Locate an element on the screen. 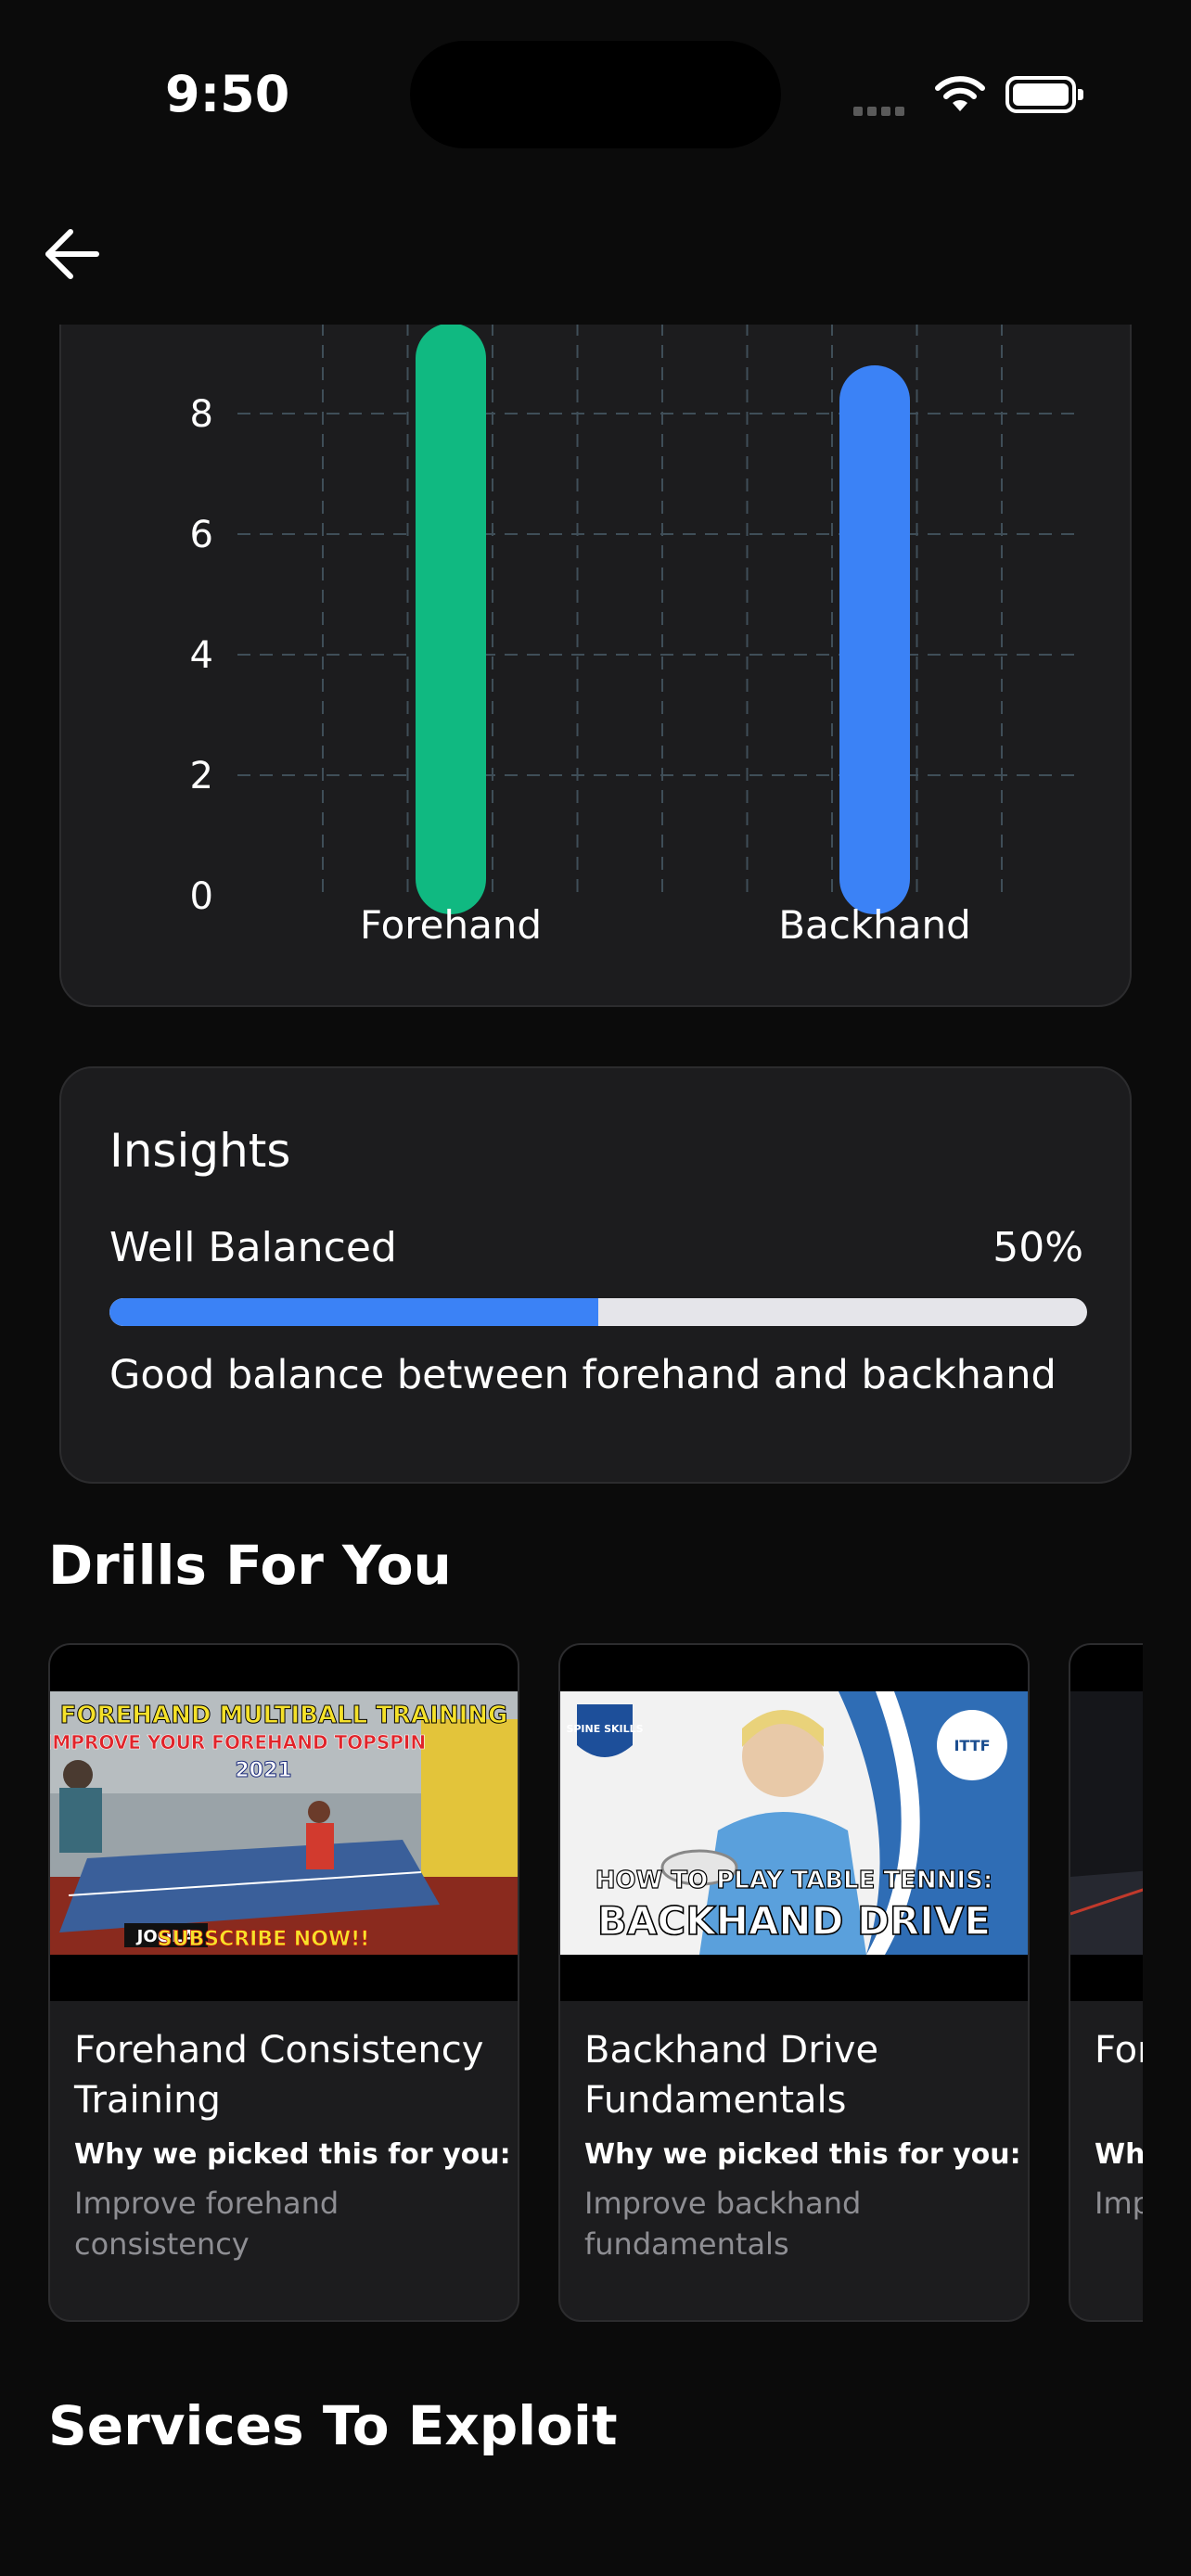 The image size is (1191, 2576). back-button is located at coordinates (72, 254).